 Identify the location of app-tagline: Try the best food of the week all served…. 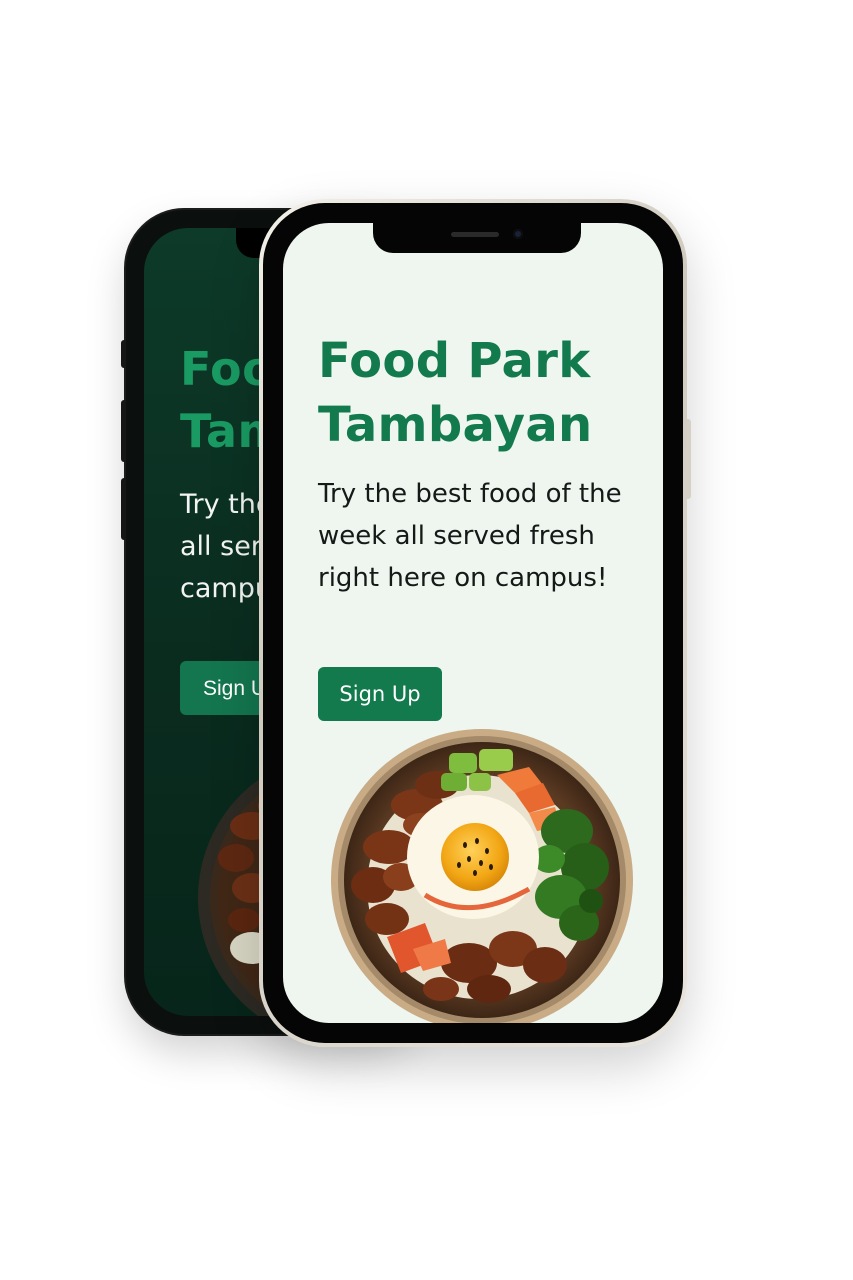
(470, 536).